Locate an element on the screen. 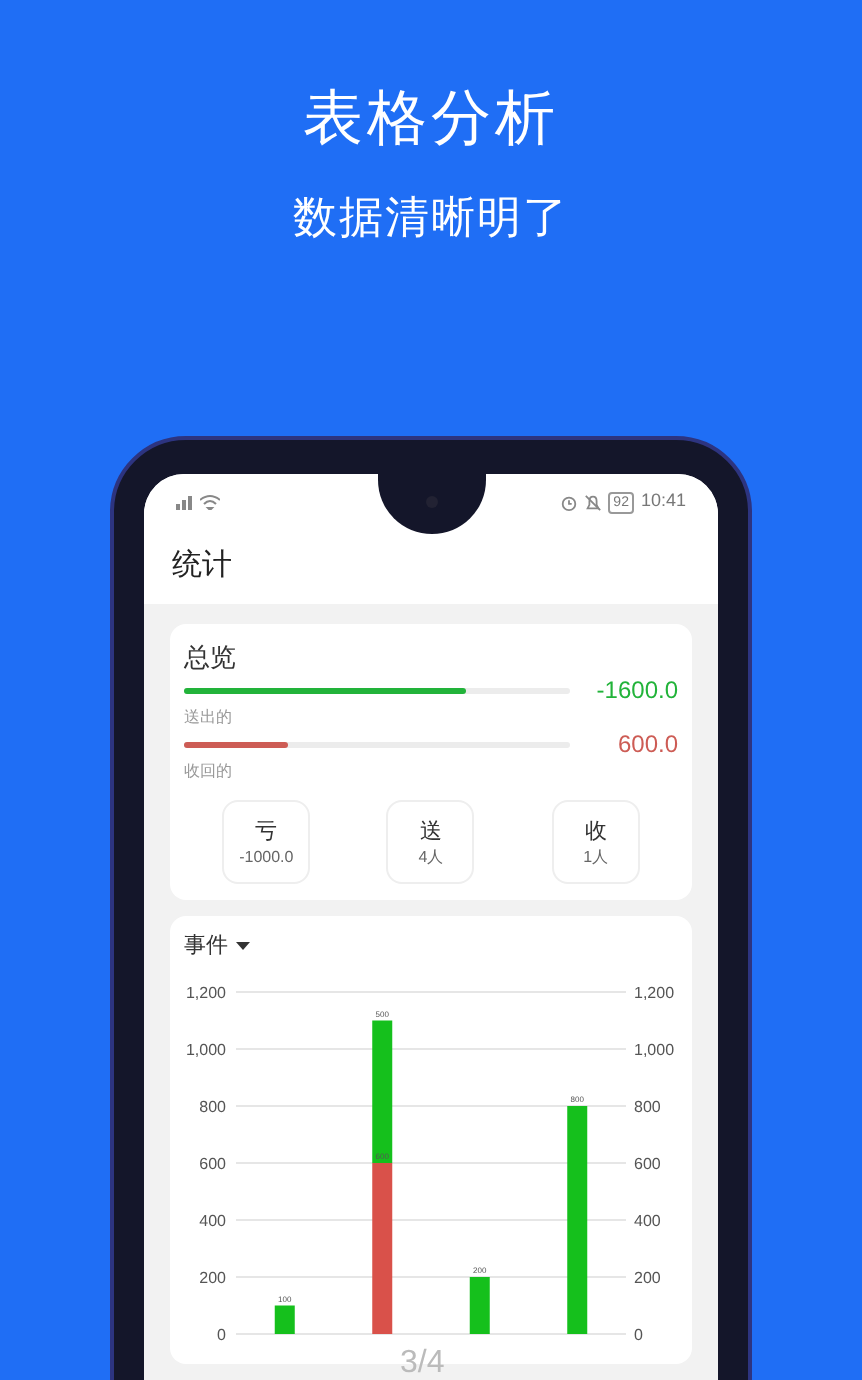 The width and height of the screenshot is (862, 1380). stat-label: 亏 is located at coordinates (266, 831).